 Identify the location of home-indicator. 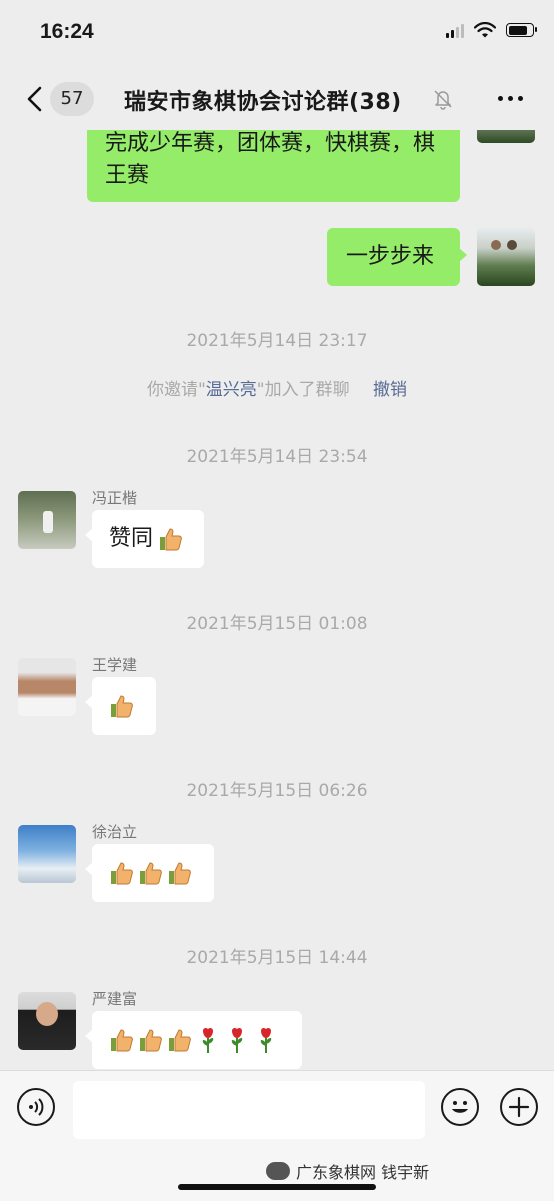
(277, 1187).